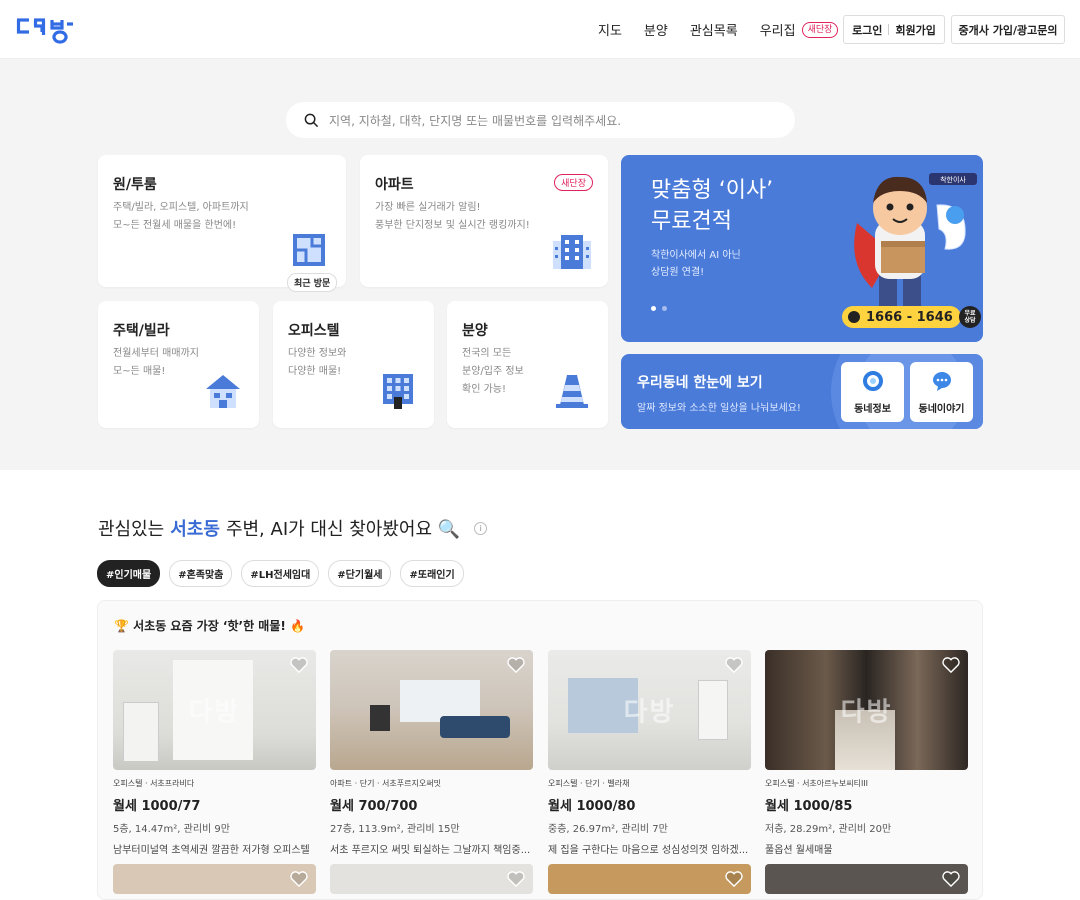 The width and height of the screenshot is (1080, 900). What do you see at coordinates (131, 529) in the screenshot?
I see `heading-prefix: 관심있는` at bounding box center [131, 529].